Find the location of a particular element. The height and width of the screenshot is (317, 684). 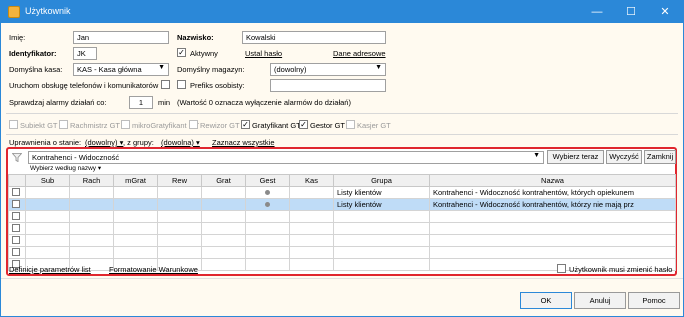

close-icon: ✕ is located at coordinates (665, 12).